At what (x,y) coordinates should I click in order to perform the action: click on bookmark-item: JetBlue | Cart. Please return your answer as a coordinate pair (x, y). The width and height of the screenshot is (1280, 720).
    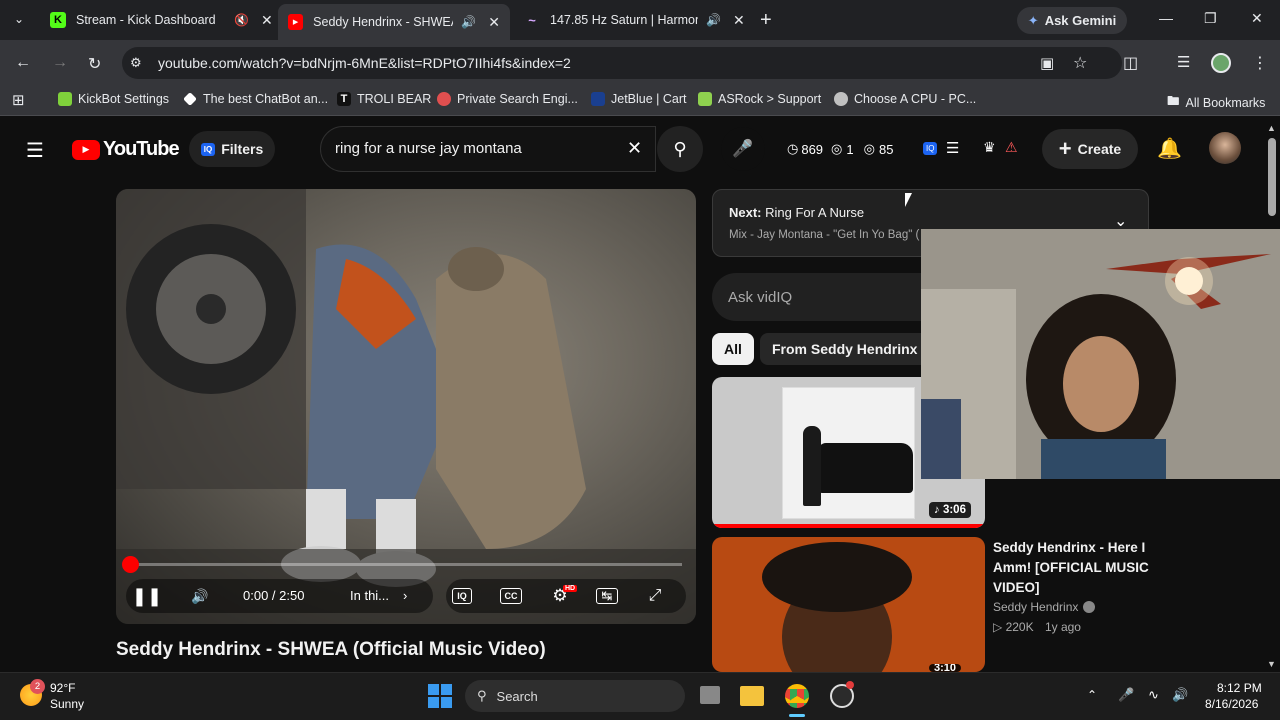
    Looking at the image, I should click on (639, 99).